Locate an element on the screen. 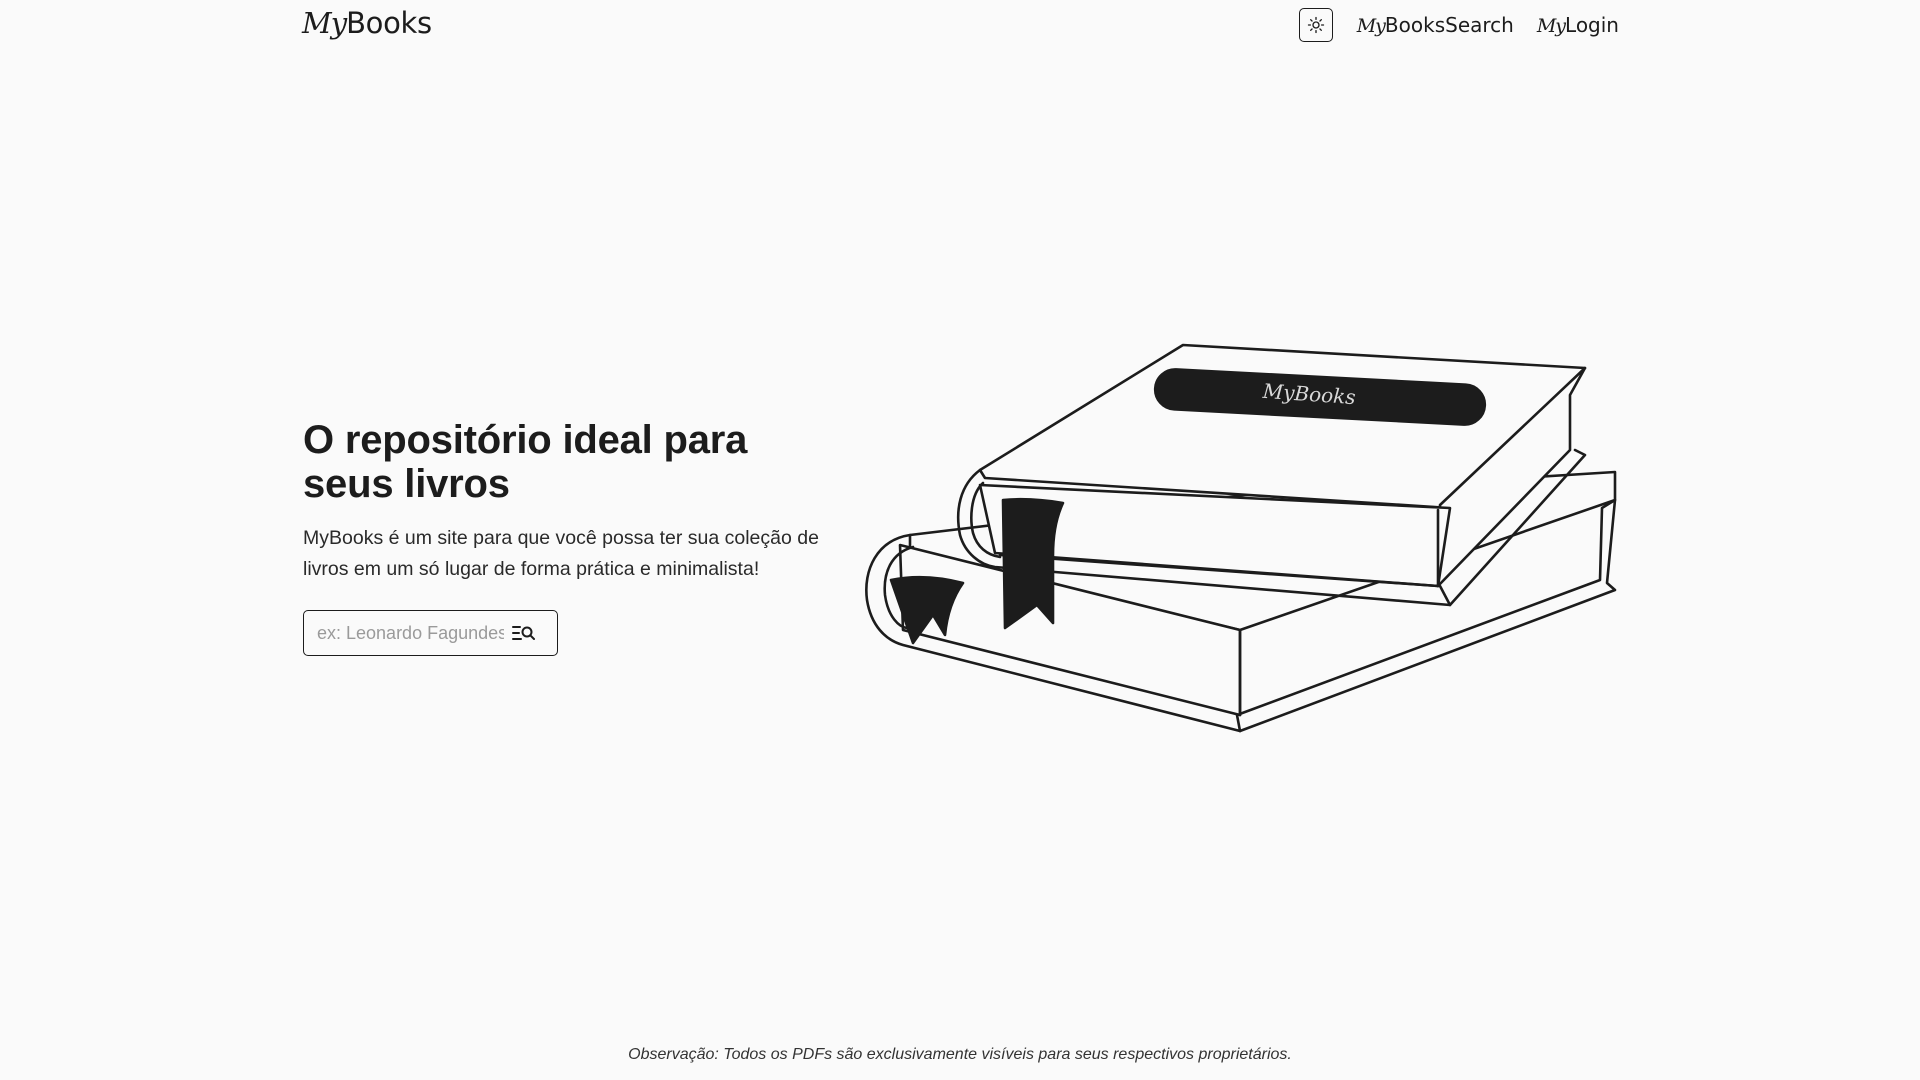  search-button is located at coordinates (524, 633).